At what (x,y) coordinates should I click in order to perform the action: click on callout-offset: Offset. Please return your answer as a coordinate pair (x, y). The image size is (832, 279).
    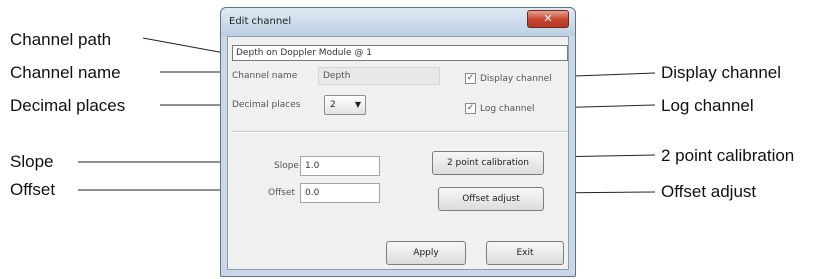
    Looking at the image, I should click on (33, 189).